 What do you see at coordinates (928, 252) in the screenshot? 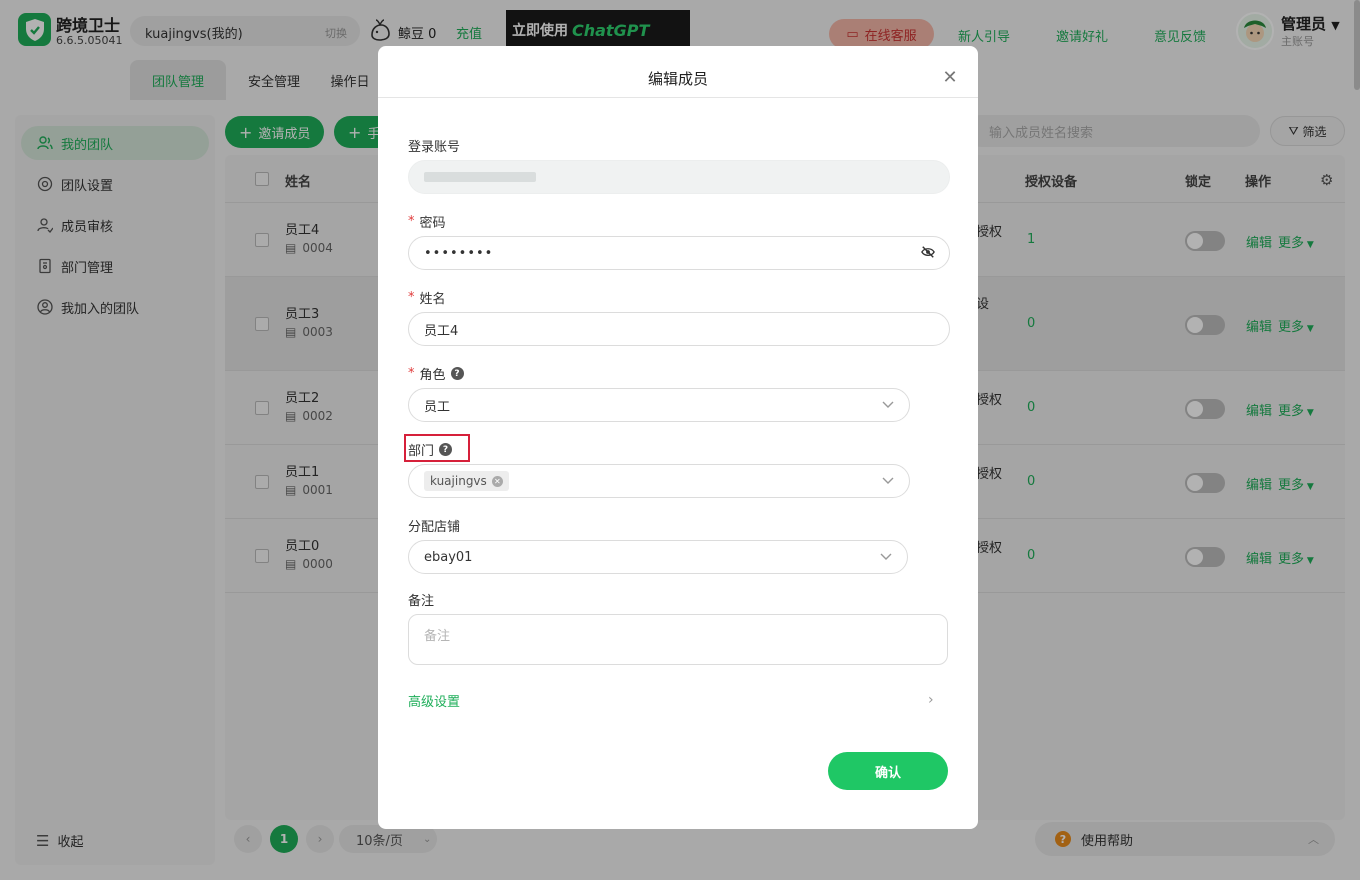
I see `eye-hidden-icon` at bounding box center [928, 252].